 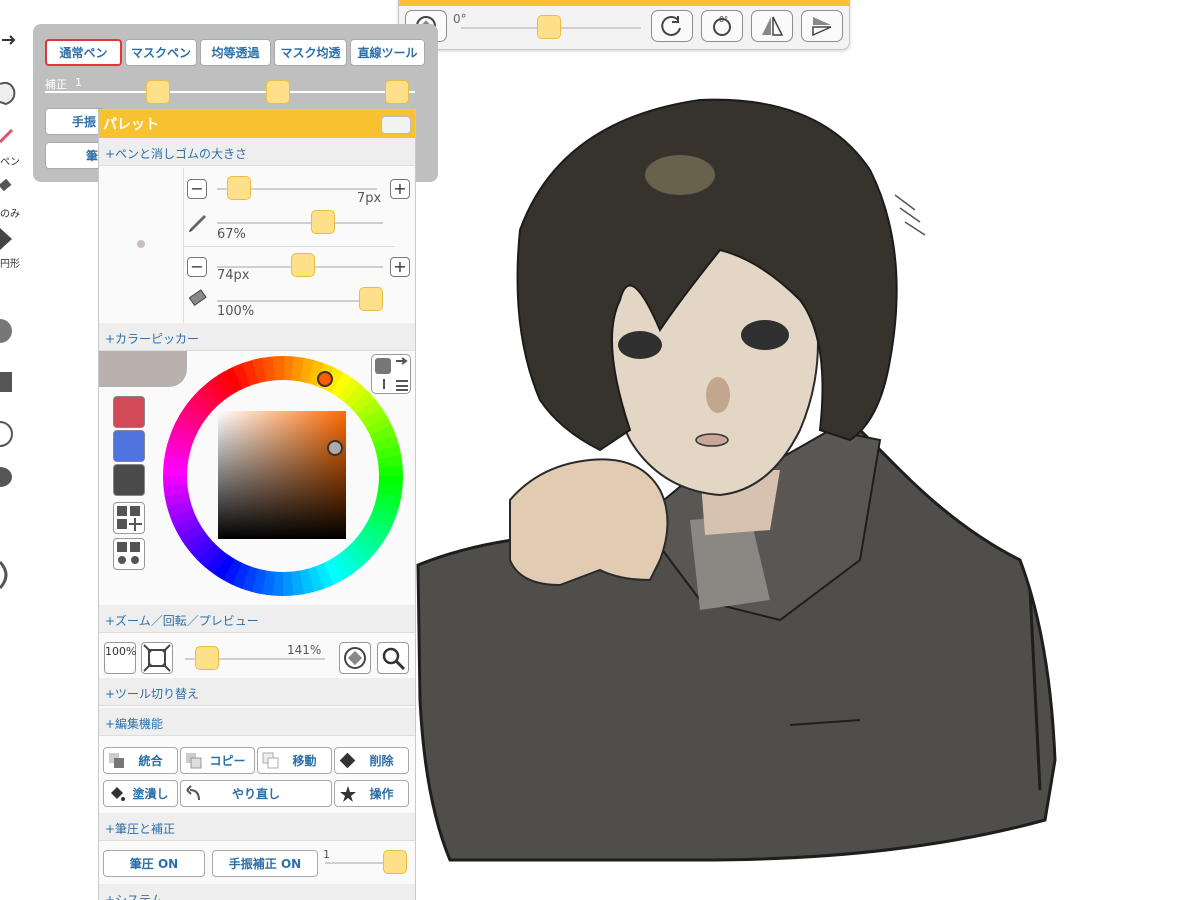 I want to click on eraser-tool-icon, so click(x=7, y=187).